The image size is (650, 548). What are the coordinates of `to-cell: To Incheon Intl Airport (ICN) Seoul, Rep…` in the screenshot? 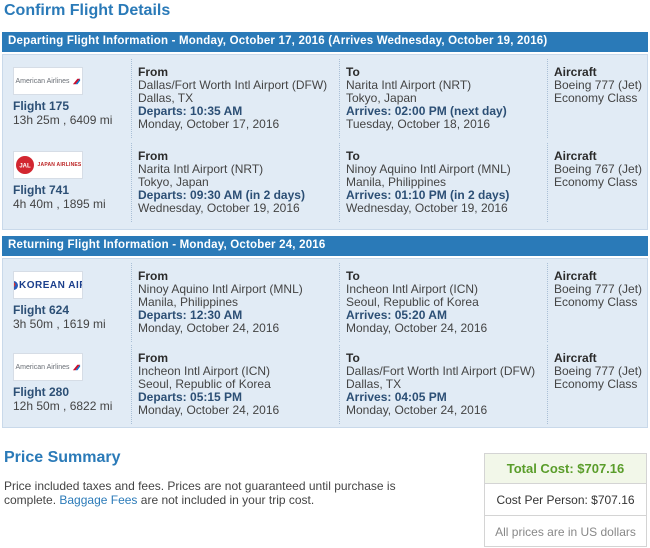 It's located at (442, 302).